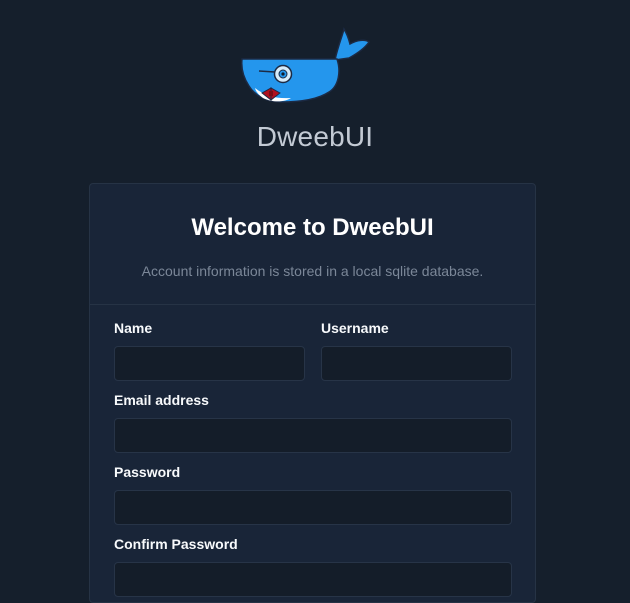 This screenshot has height=603, width=630. What do you see at coordinates (416, 363) in the screenshot?
I see `username-input` at bounding box center [416, 363].